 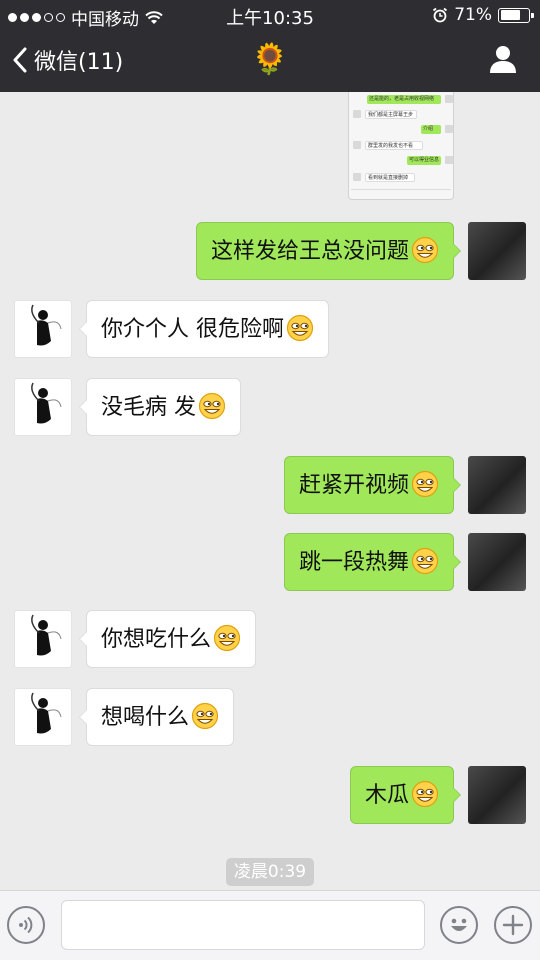 I want to click on battery-icon, so click(x=516, y=15).